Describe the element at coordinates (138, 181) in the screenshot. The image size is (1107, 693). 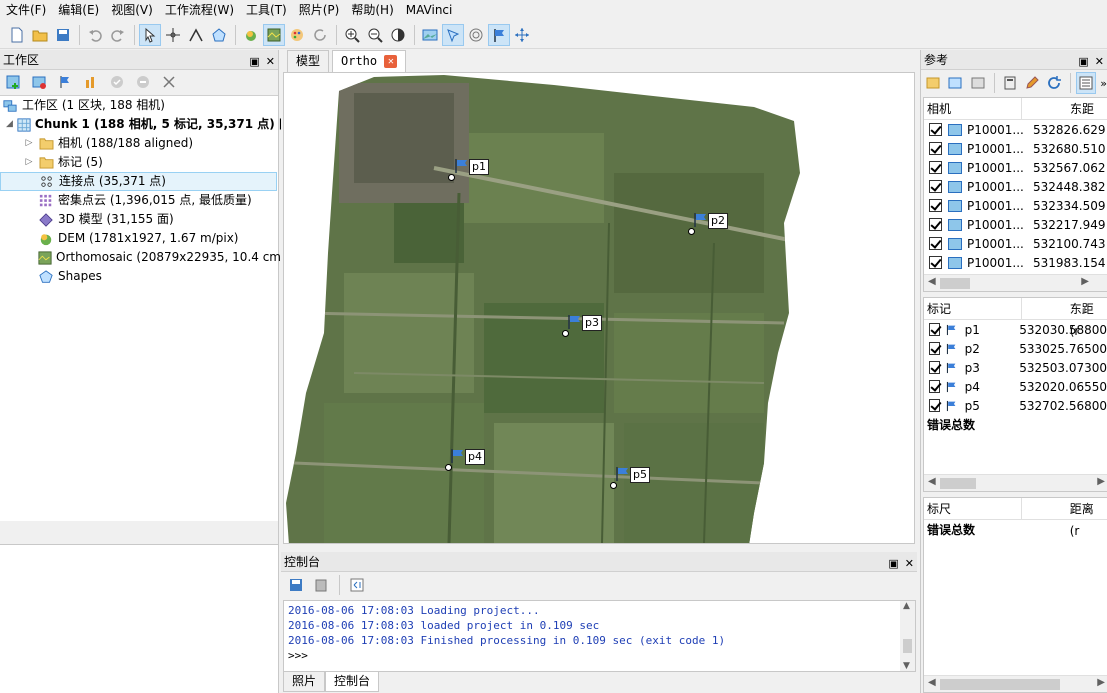
I see `tree-item-tie-points: 连接点 (35,371 点)` at that location.